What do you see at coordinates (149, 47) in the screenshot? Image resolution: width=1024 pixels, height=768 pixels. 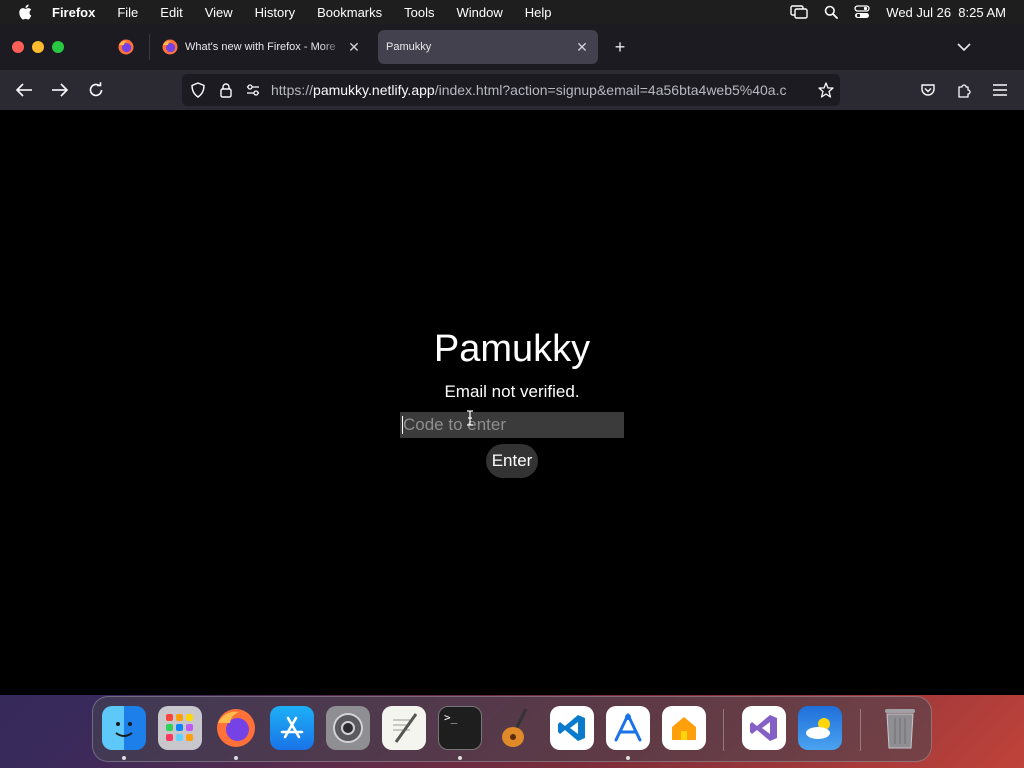 I see `tab-separator` at bounding box center [149, 47].